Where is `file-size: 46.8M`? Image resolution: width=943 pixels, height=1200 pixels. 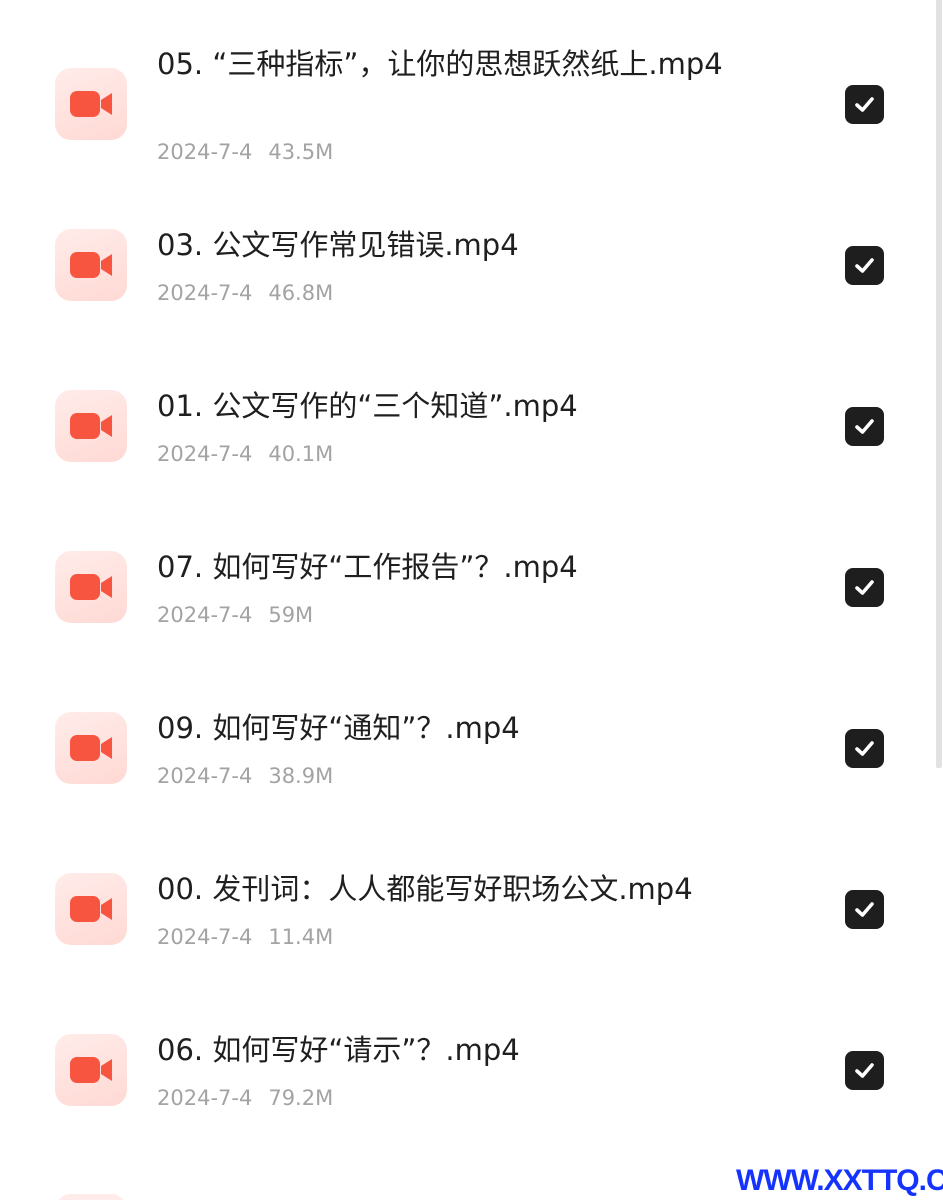 file-size: 46.8M is located at coordinates (301, 293).